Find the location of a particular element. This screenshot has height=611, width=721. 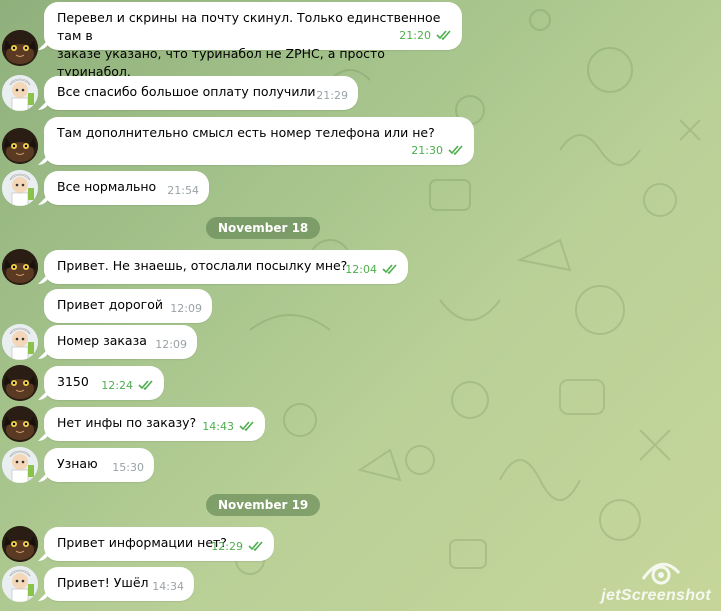

message-time: 12:04 is located at coordinates (371, 270).